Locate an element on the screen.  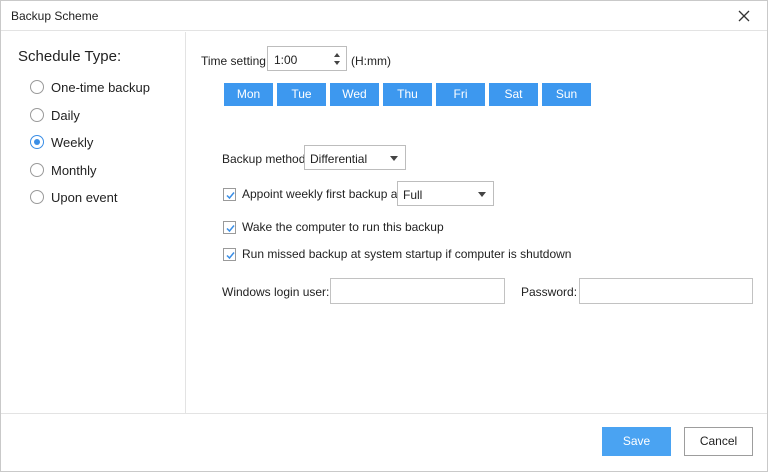
radio-monthly: Monthly is located at coordinates (63, 170).